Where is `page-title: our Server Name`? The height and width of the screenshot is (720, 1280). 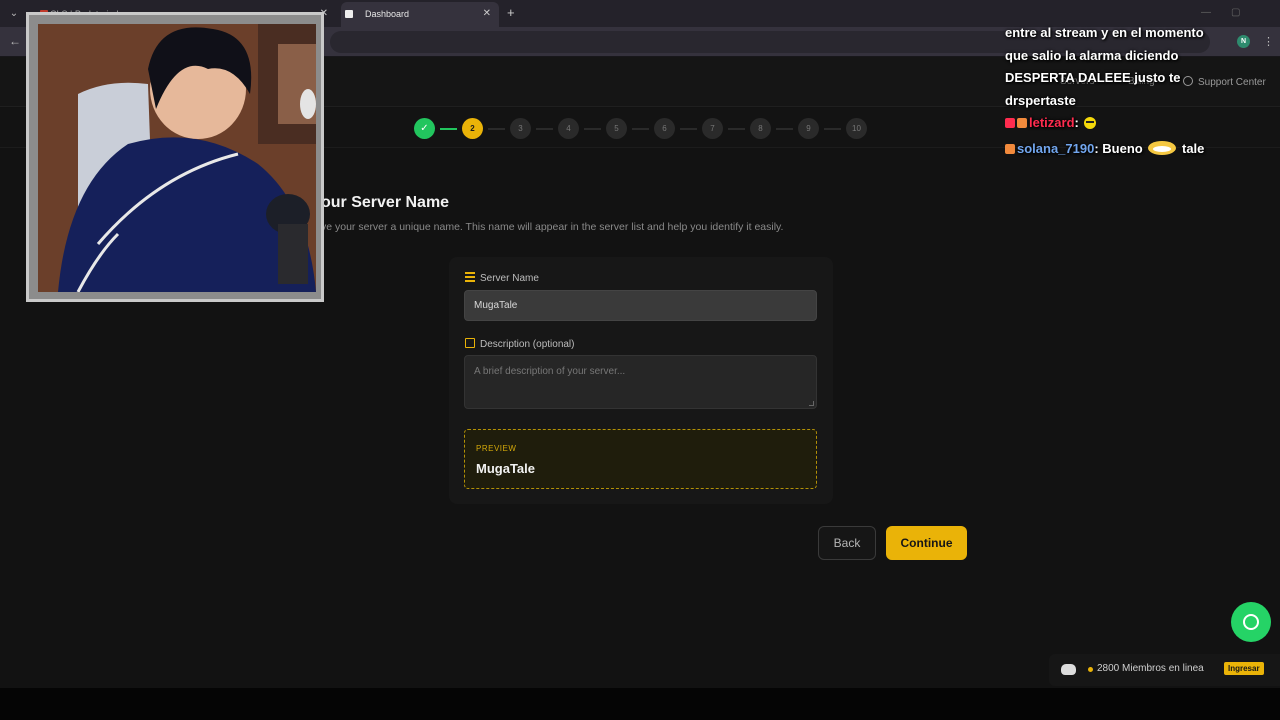 page-title: our Server Name is located at coordinates (385, 202).